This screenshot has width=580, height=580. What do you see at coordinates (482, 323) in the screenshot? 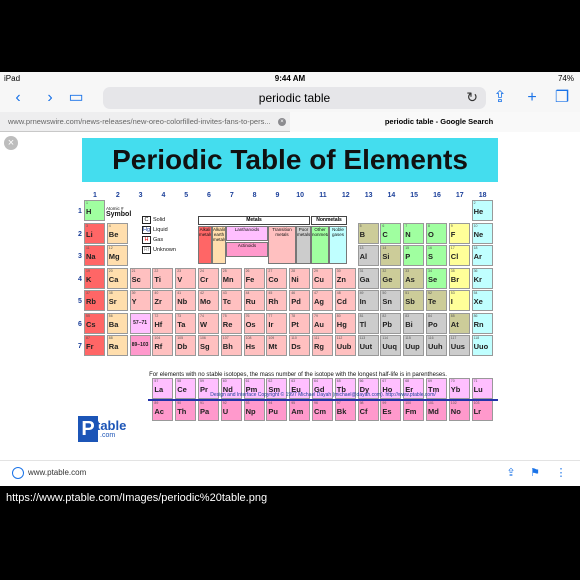
I see `element-rn: 86 Rn` at bounding box center [482, 323].